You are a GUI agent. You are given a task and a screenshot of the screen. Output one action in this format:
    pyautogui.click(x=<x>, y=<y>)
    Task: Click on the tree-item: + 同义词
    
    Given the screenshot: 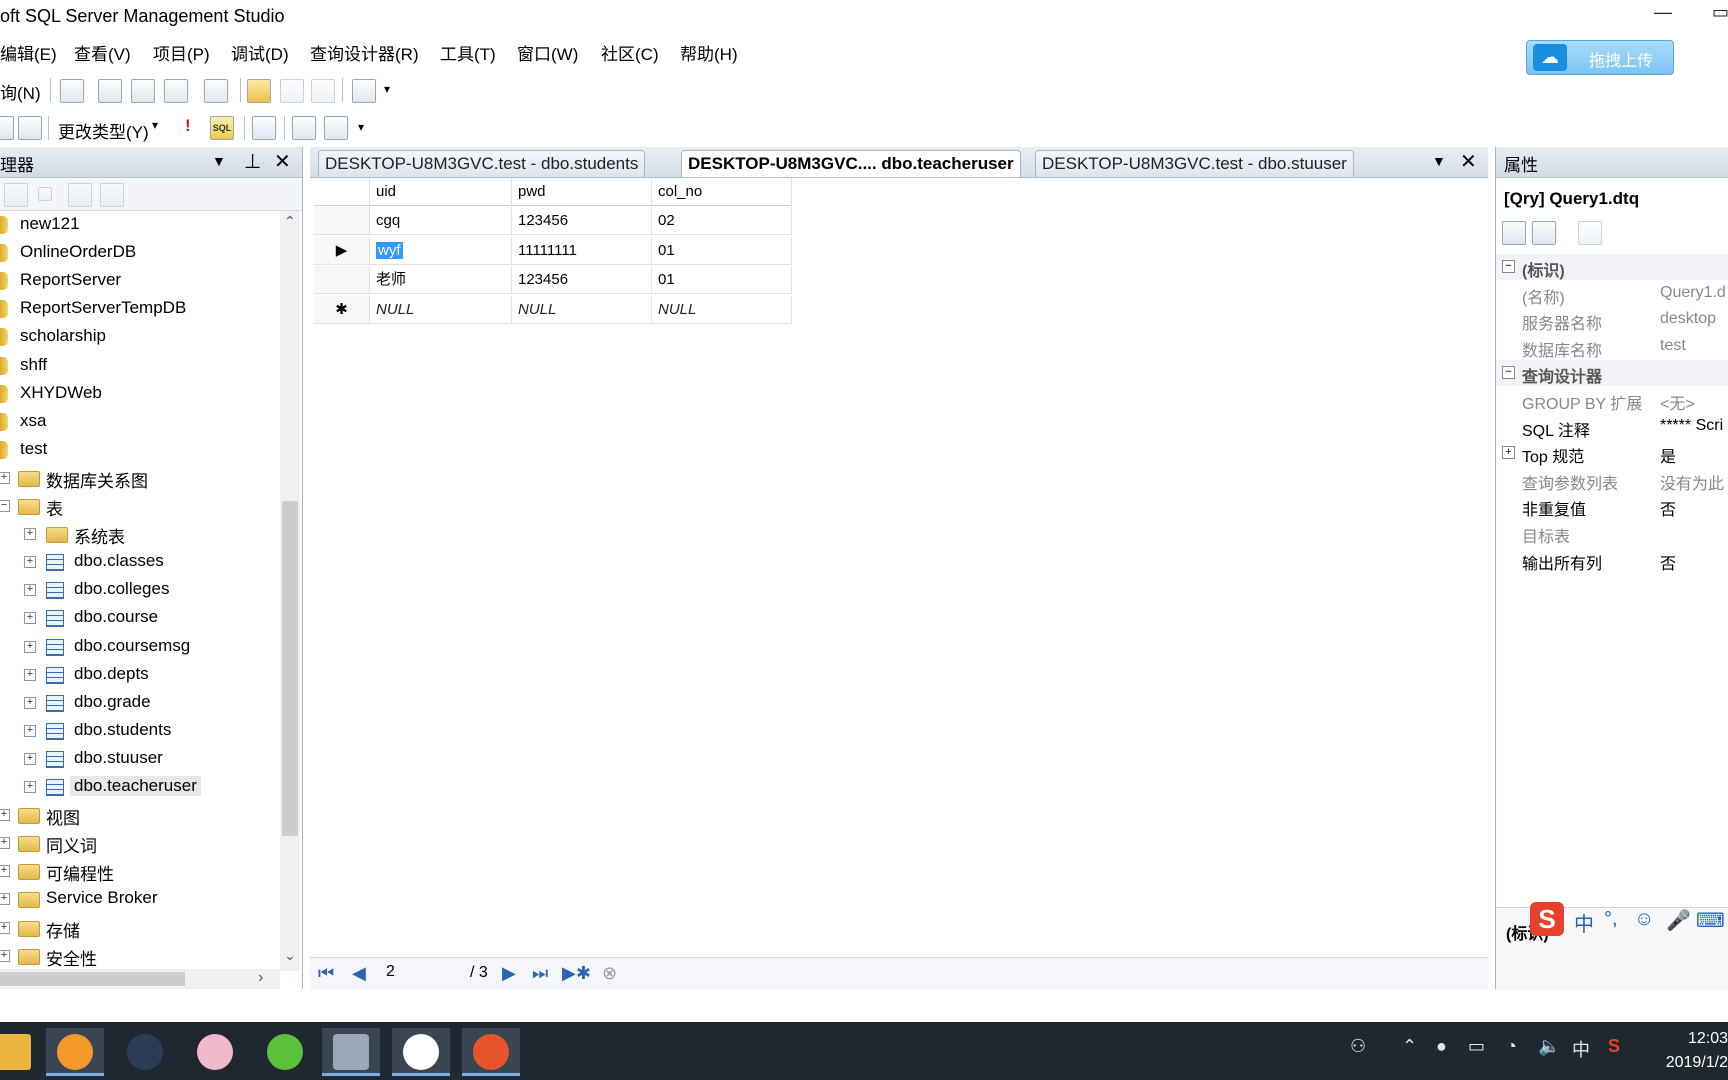 What is the action you would take?
    pyautogui.click(x=140, y=843)
    